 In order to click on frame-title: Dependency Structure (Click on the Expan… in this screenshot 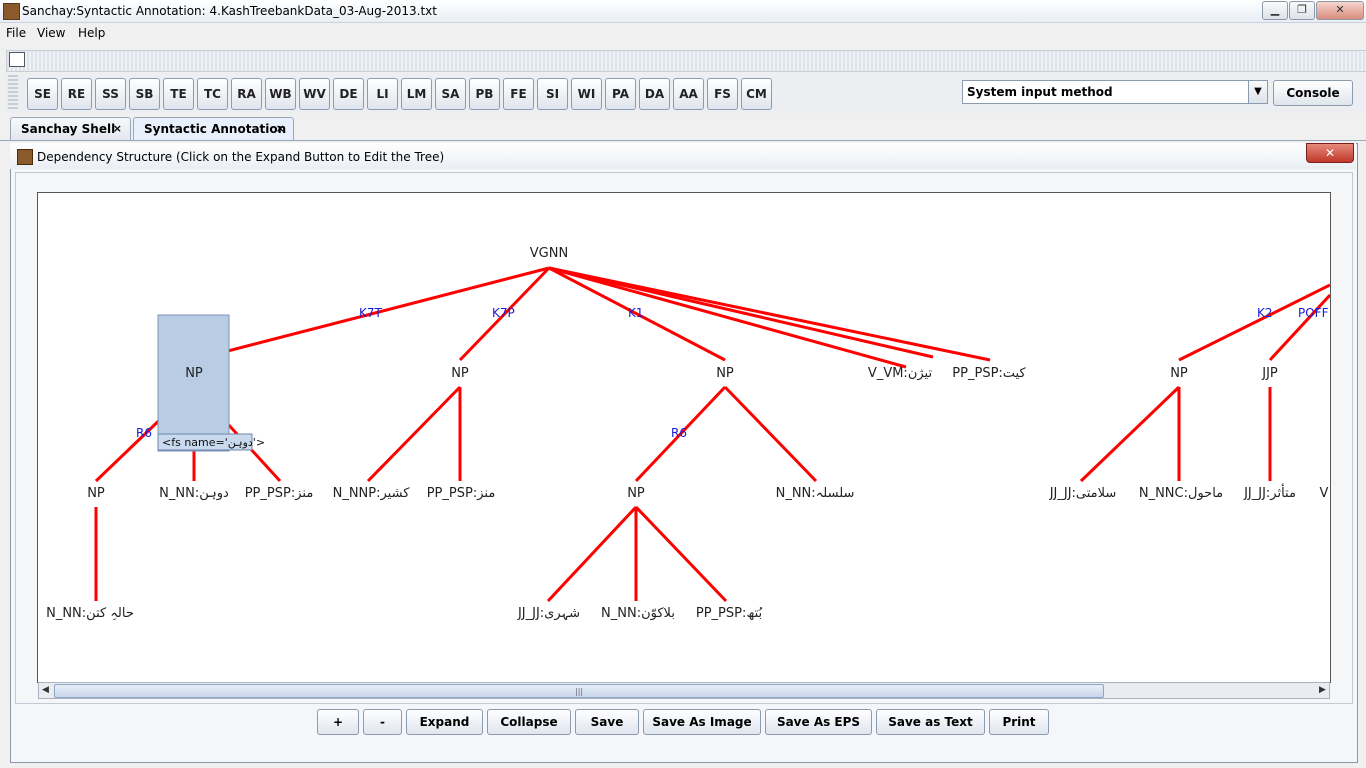, I will do `click(241, 157)`.